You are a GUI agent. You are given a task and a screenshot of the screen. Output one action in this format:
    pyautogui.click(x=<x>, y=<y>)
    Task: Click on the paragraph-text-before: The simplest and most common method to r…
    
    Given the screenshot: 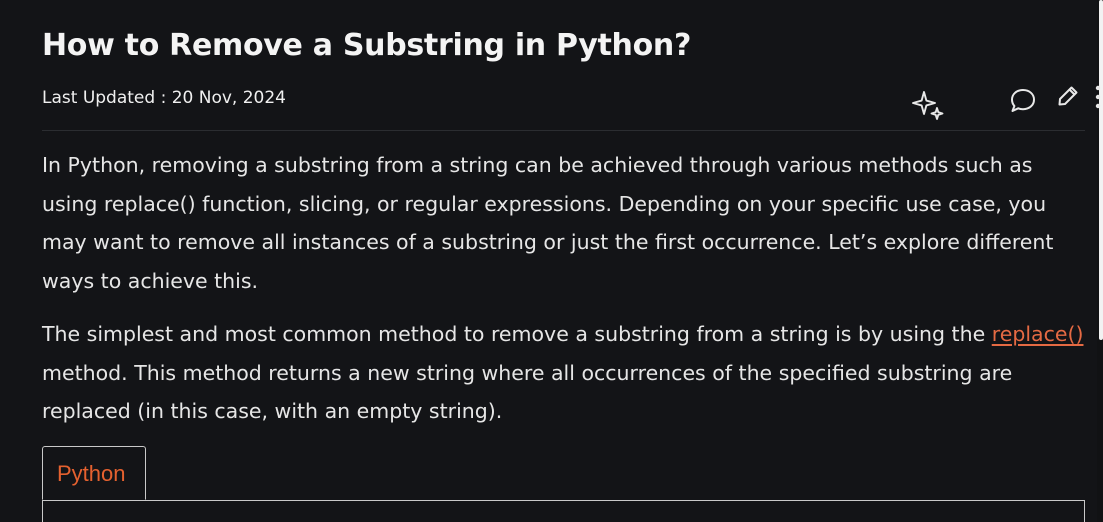 What is the action you would take?
    pyautogui.click(x=514, y=334)
    